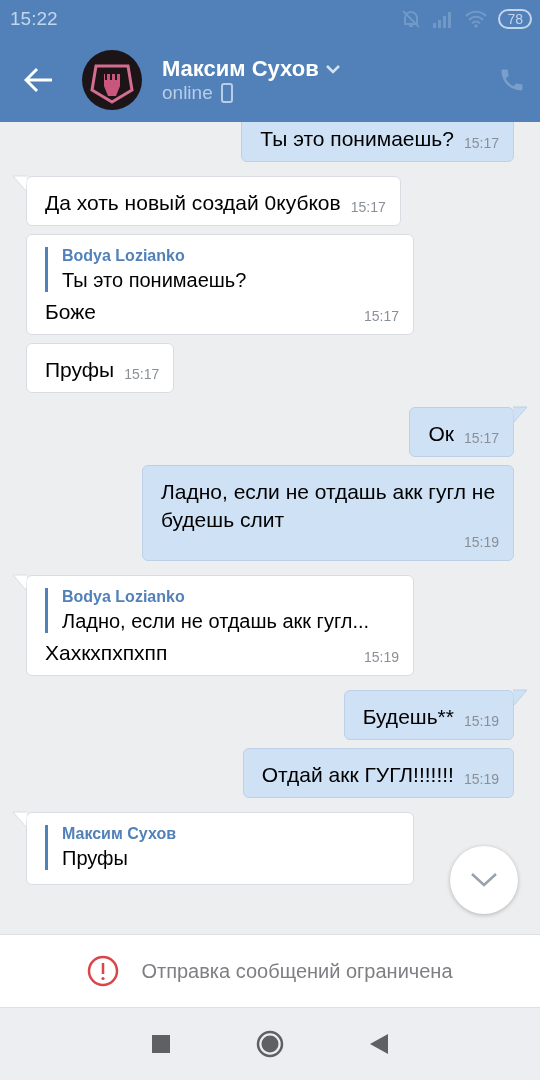 The image size is (540, 1080). I want to click on message-bubble: Будешь** 15:19, so click(428, 715).